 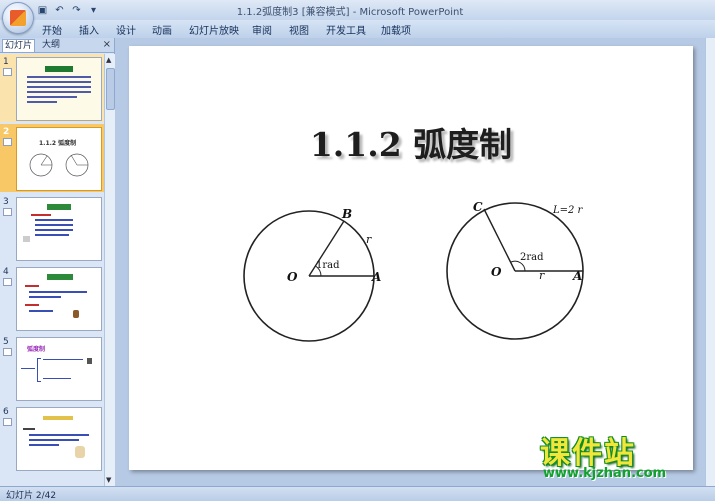 I want to click on slide-counter: 幻灯片 2/42, so click(x=31, y=496).